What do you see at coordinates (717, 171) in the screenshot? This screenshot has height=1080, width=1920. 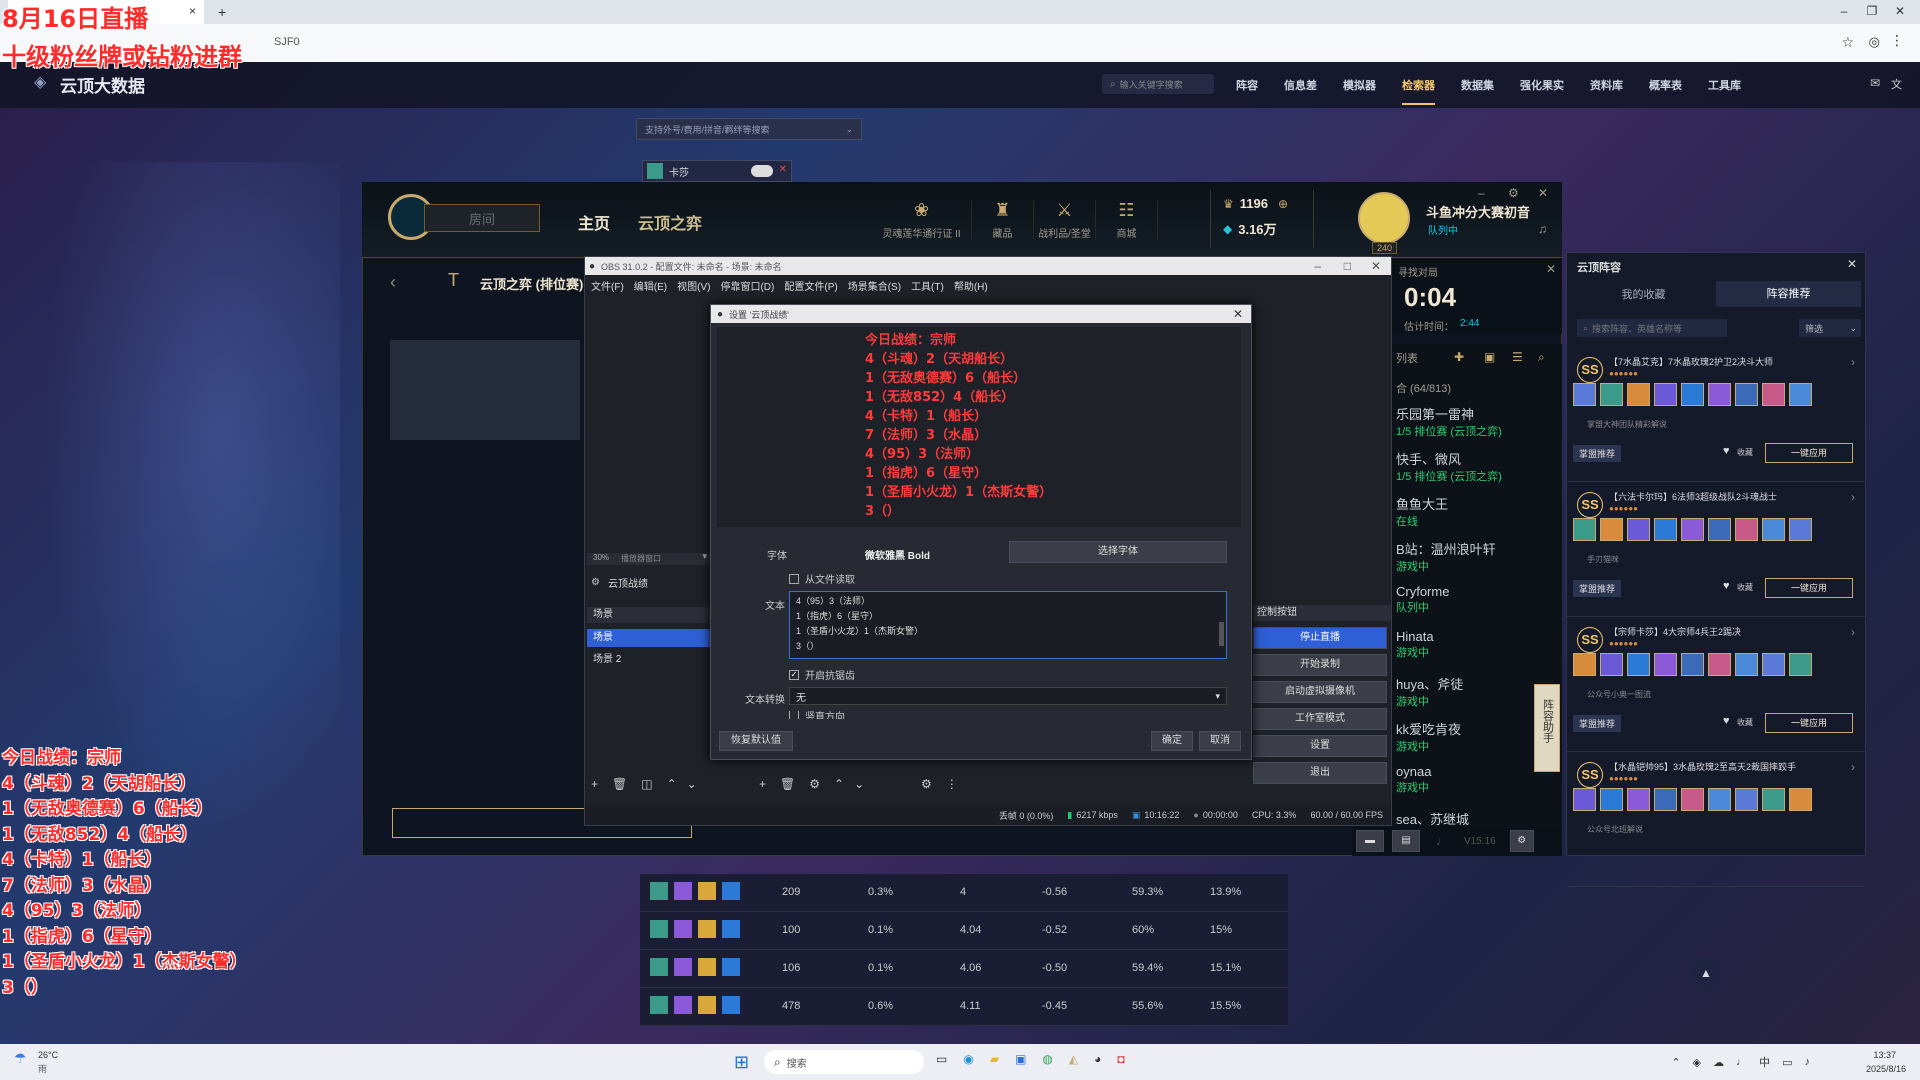 I see `hero-chip: 卡莎 ✕` at bounding box center [717, 171].